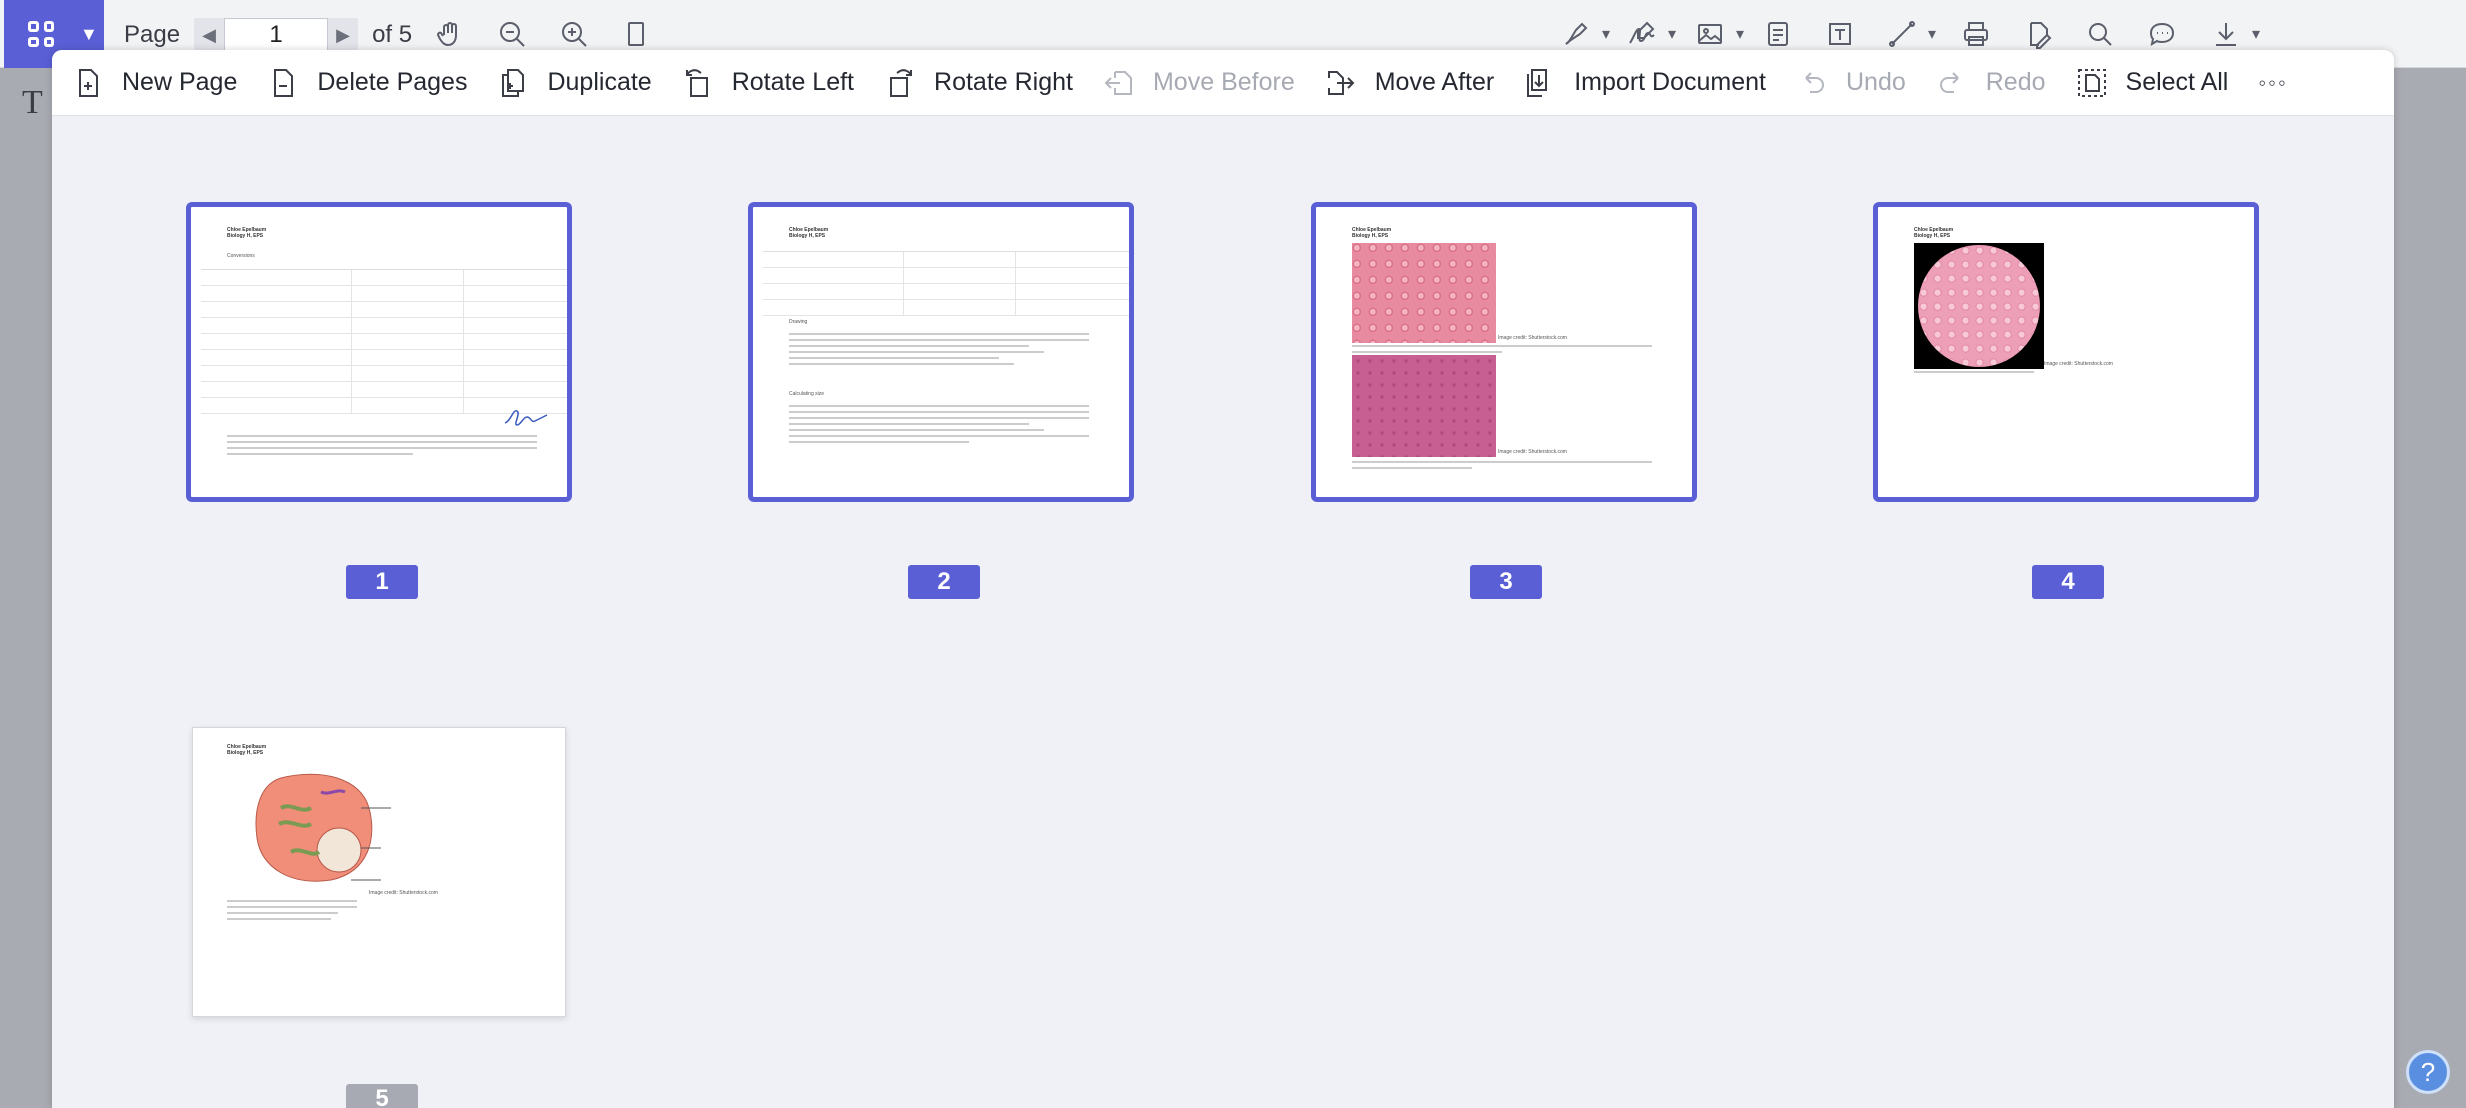 This screenshot has width=2466, height=1108. Describe the element at coordinates (1502, 467) in the screenshot. I see `page-3-text-lines-b` at that location.